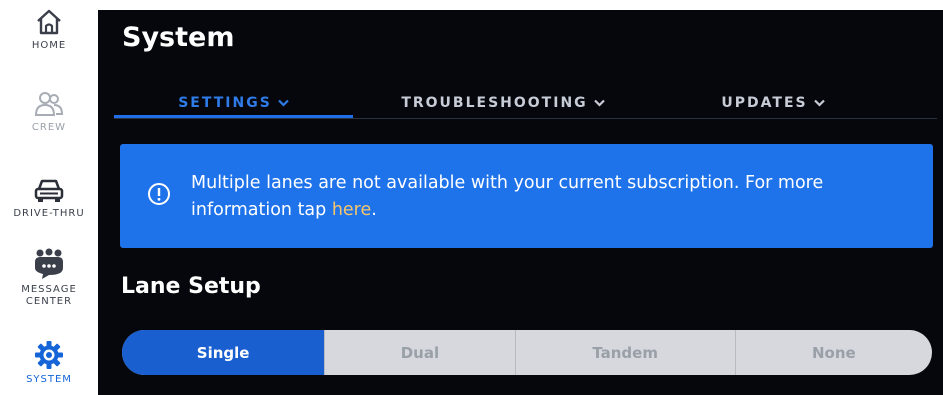  What do you see at coordinates (764, 103) in the screenshot?
I see `tab-label: UPDATES` at bounding box center [764, 103].